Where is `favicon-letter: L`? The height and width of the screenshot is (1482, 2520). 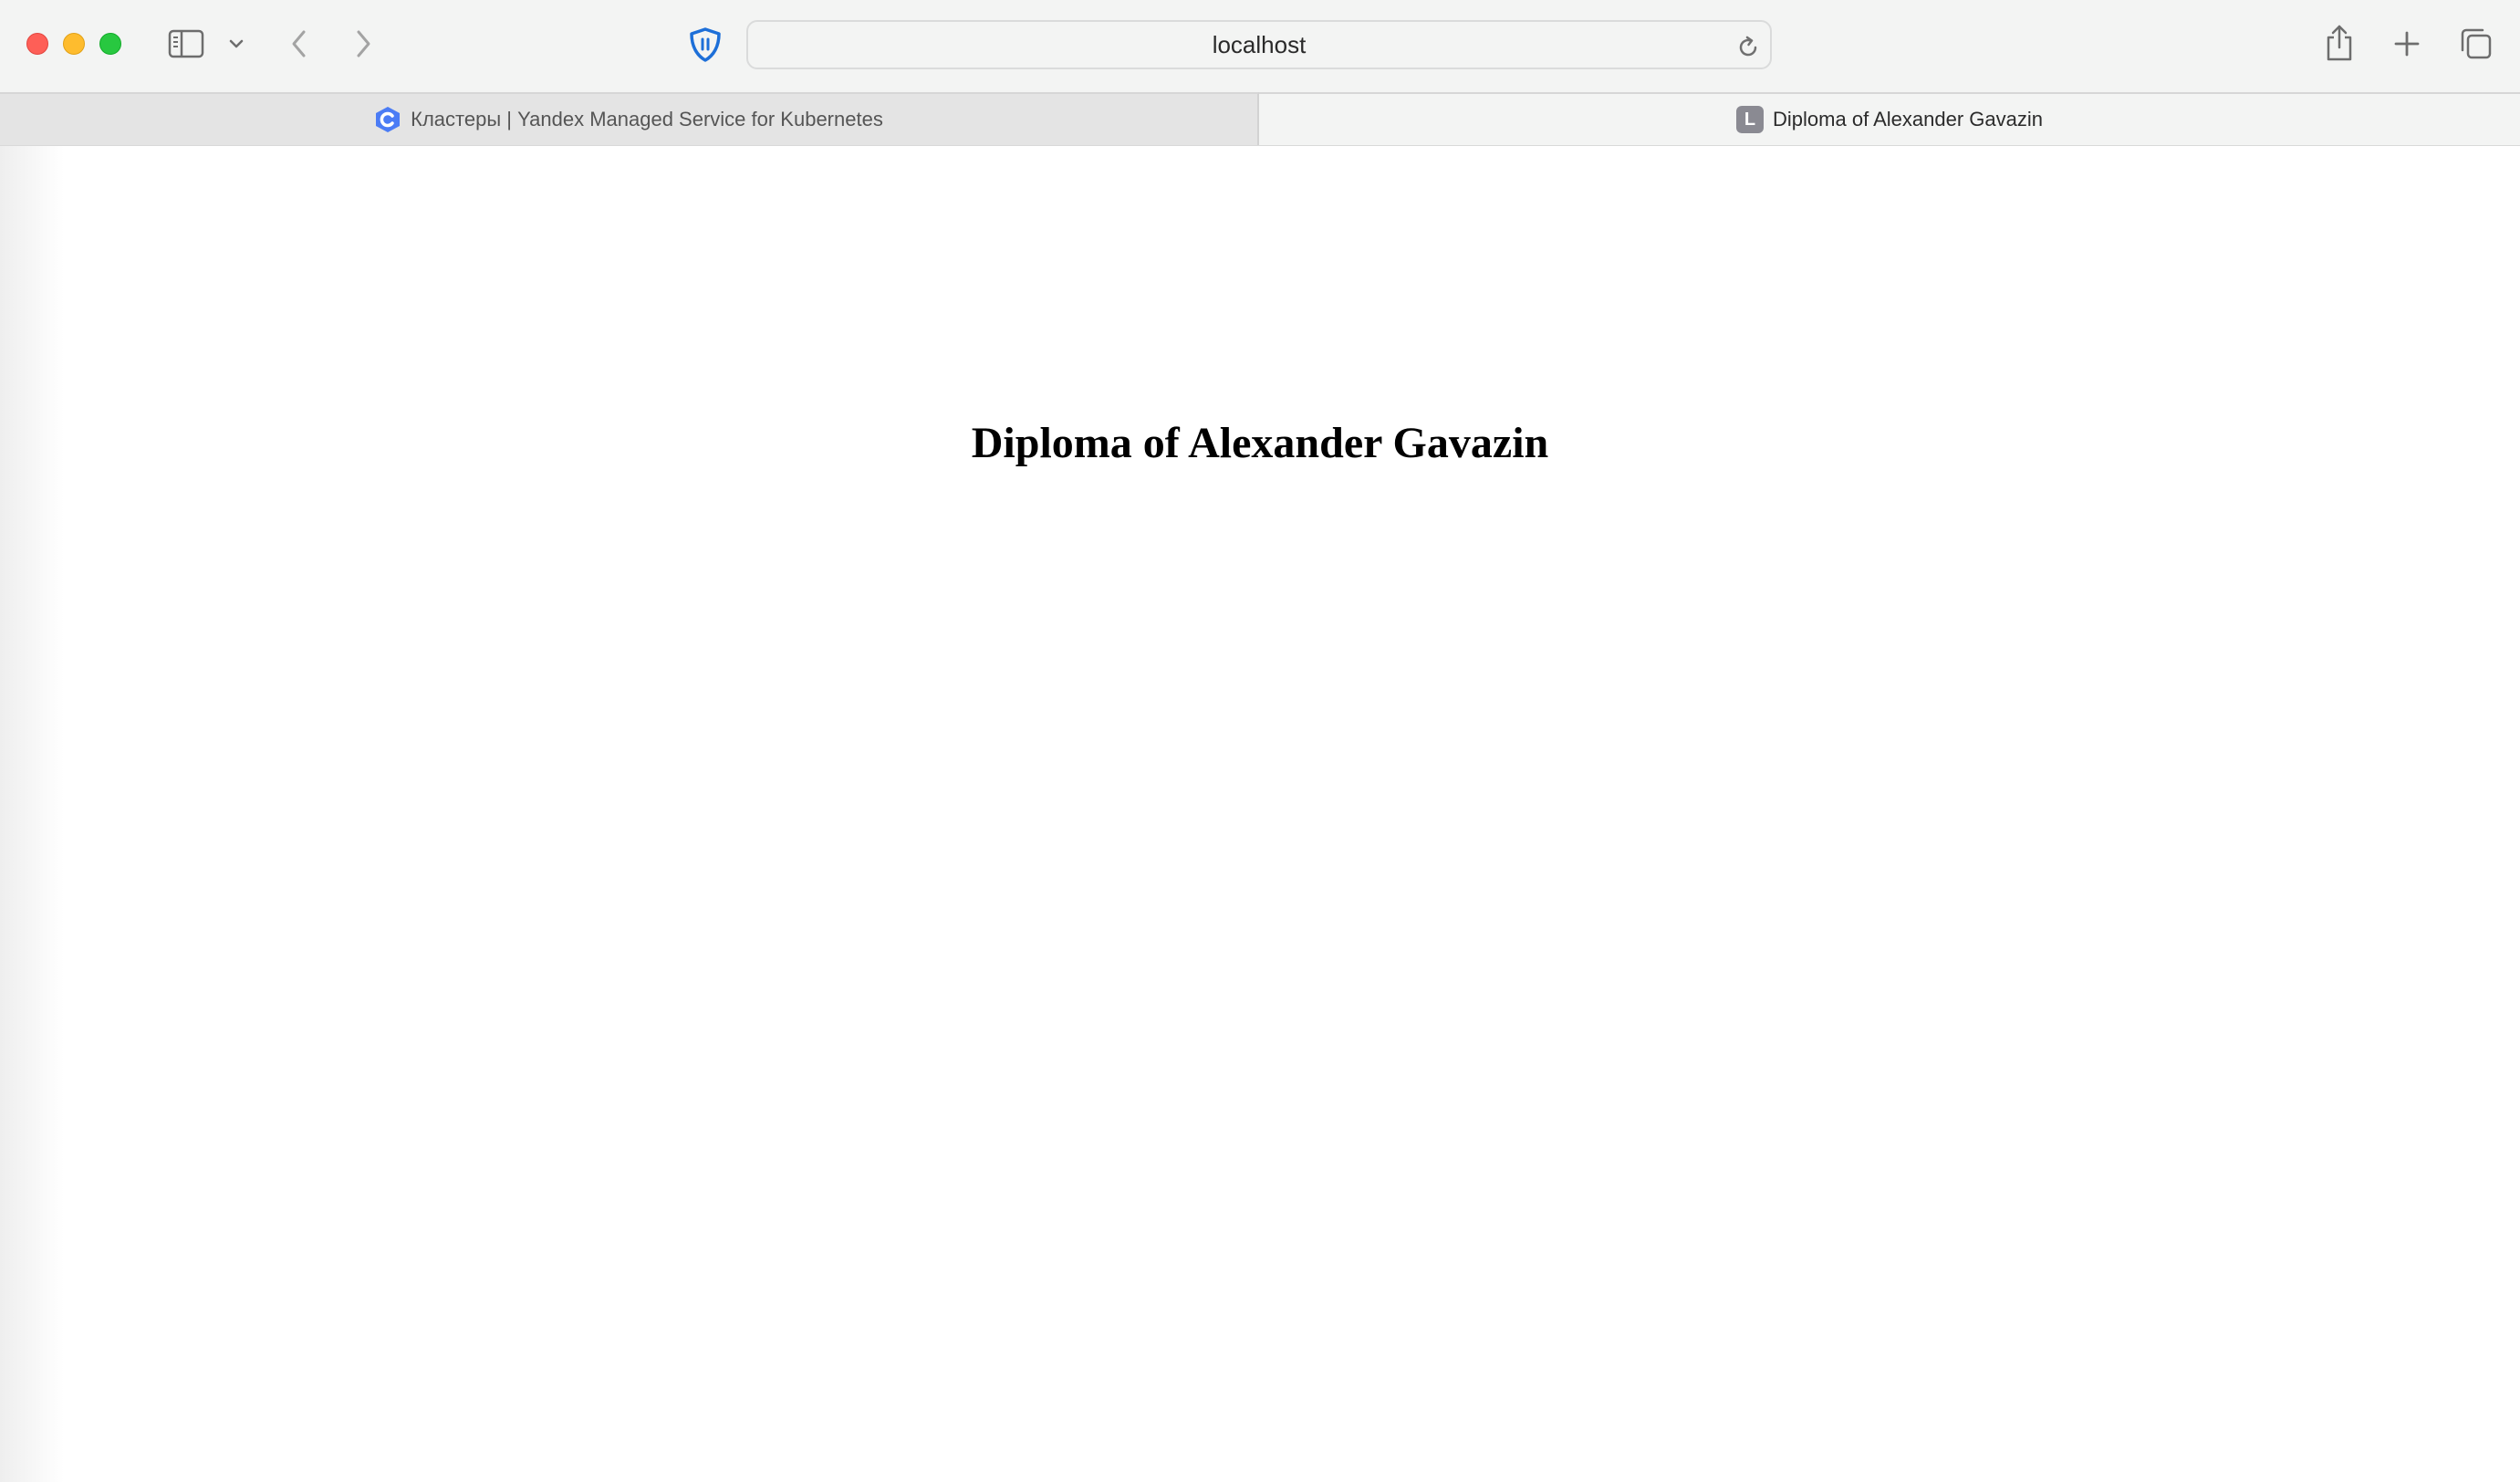
favicon-letter: L is located at coordinates (1750, 119).